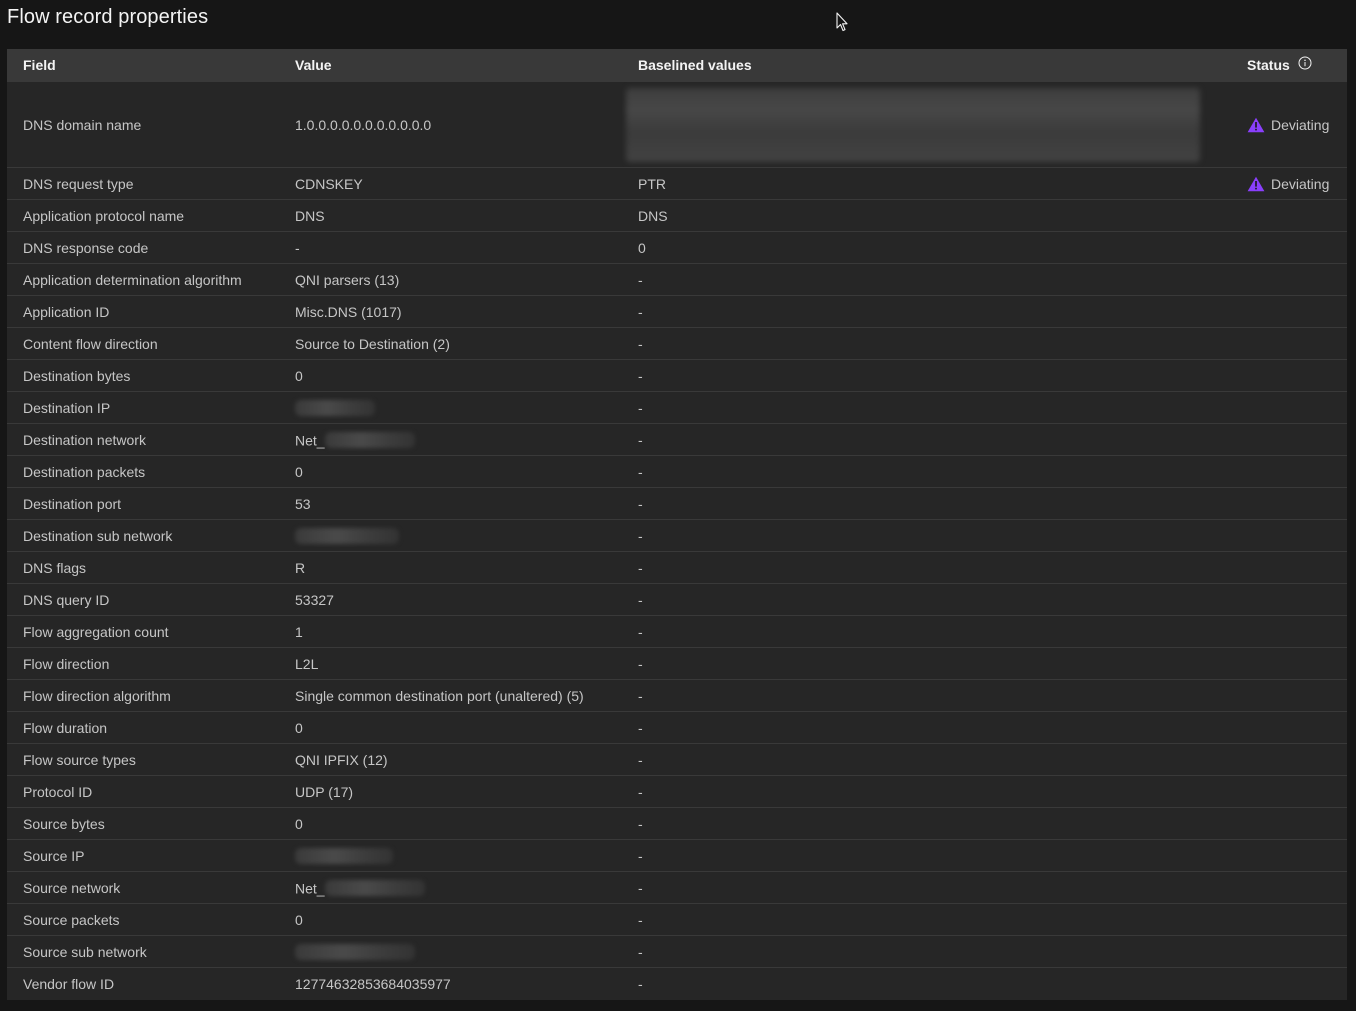  I want to click on field-name: DNS response code, so click(86, 247).